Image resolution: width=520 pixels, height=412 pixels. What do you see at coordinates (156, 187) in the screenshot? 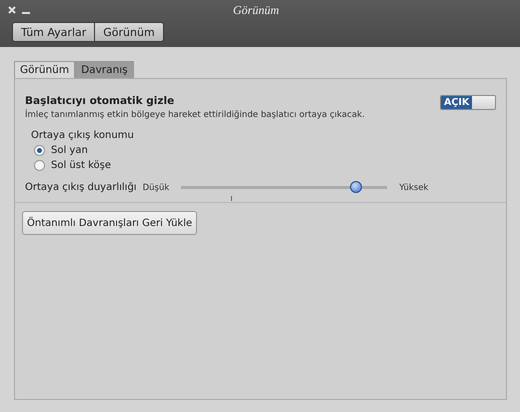
I see `min-label: Düşük` at bounding box center [156, 187].